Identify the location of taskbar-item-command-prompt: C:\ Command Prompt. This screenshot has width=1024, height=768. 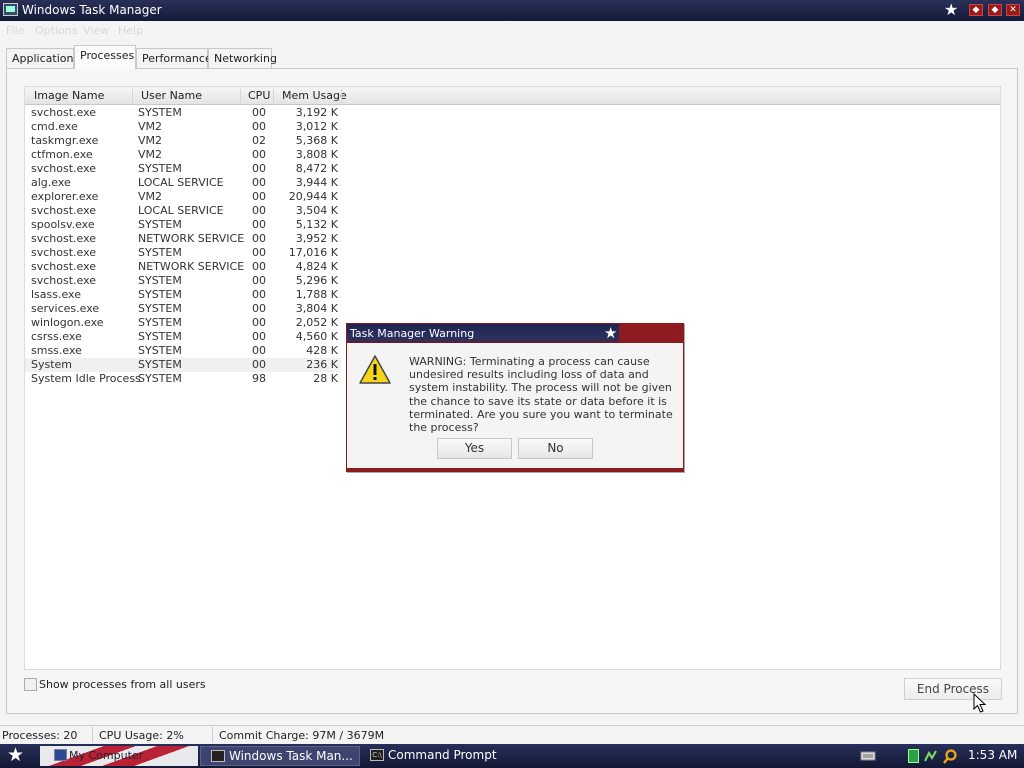
(440, 756).